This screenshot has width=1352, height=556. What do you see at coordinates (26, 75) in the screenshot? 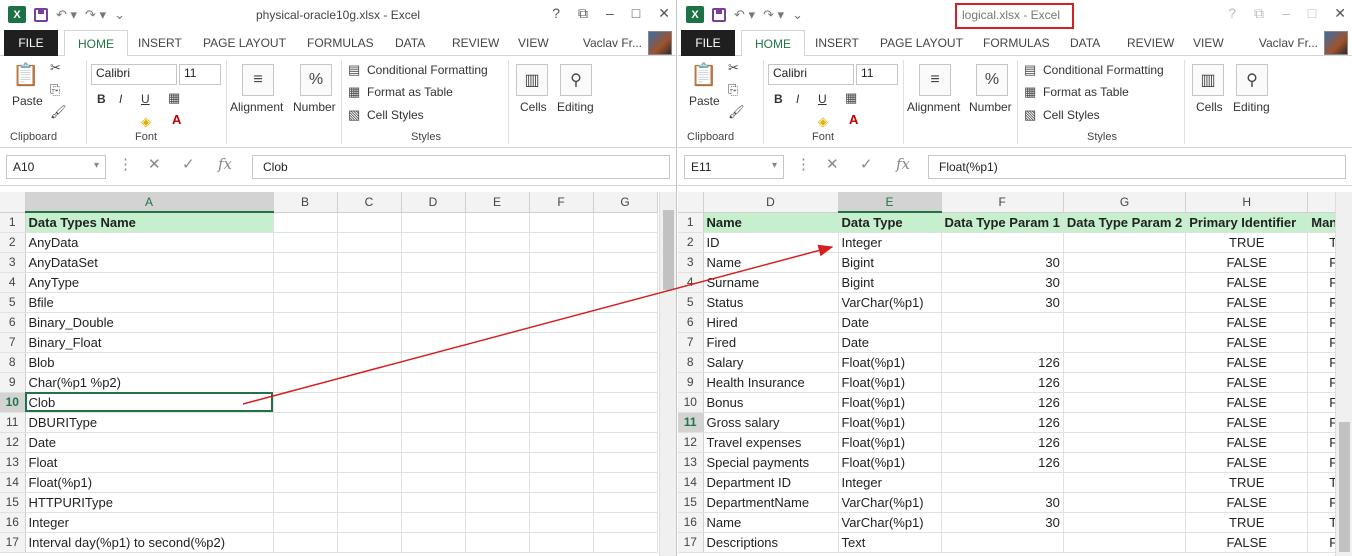
I see `paste-icon: 📋` at bounding box center [26, 75].